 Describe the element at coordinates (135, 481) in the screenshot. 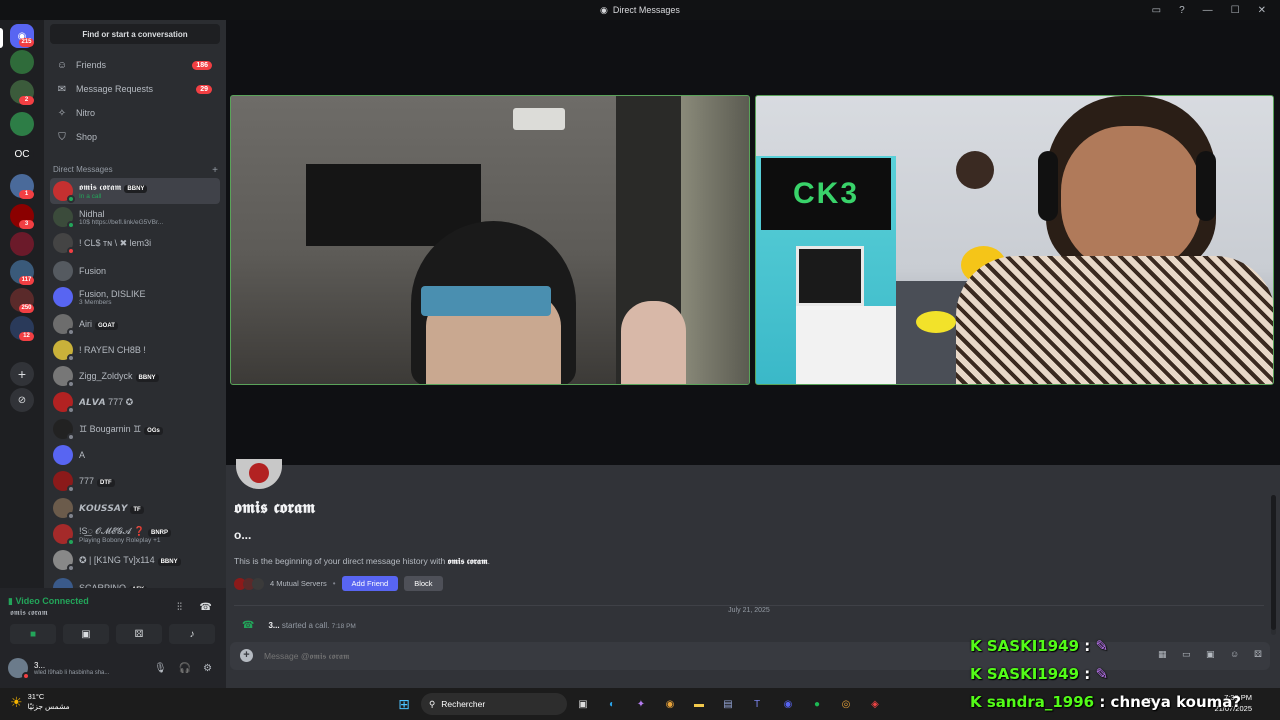

I see `dm-item: 777 DTF` at that location.